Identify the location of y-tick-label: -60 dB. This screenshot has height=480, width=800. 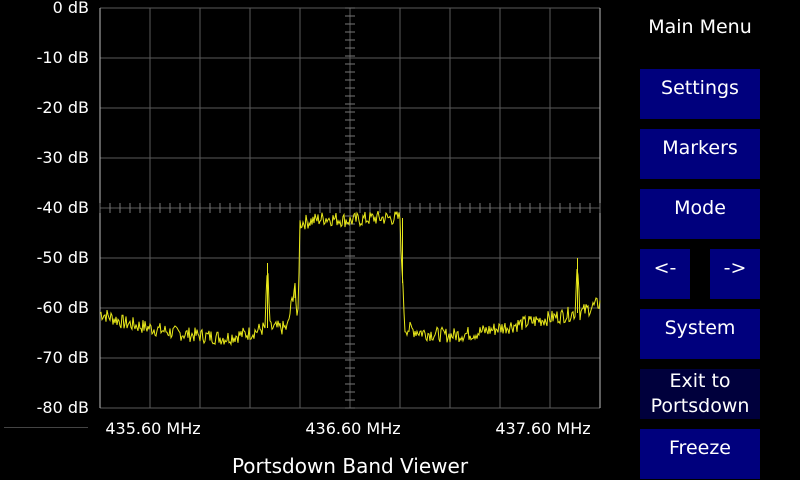
(62, 307).